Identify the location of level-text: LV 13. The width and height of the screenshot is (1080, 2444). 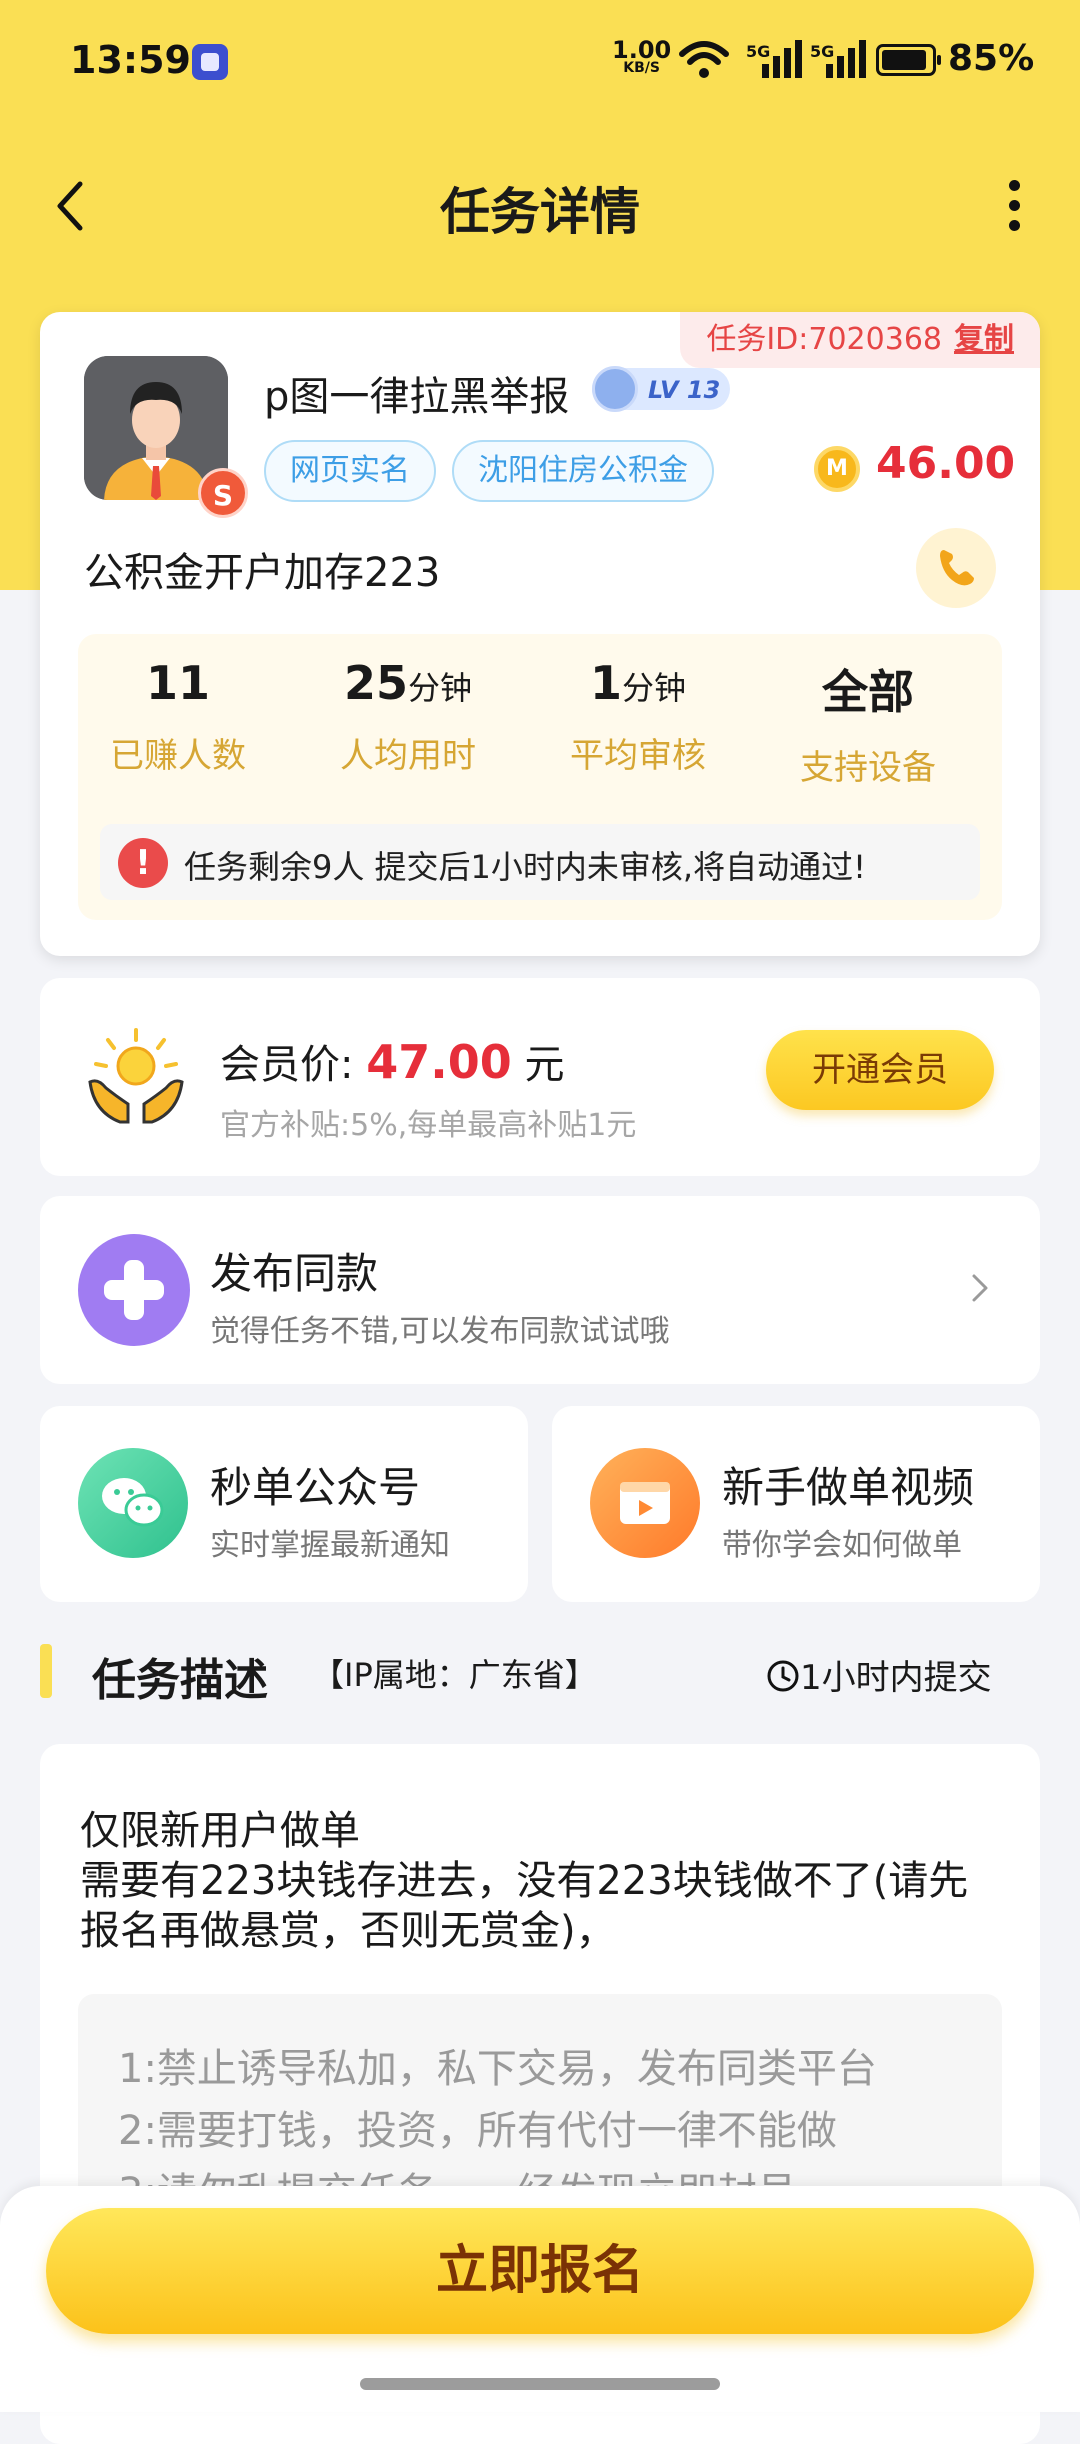
(684, 390).